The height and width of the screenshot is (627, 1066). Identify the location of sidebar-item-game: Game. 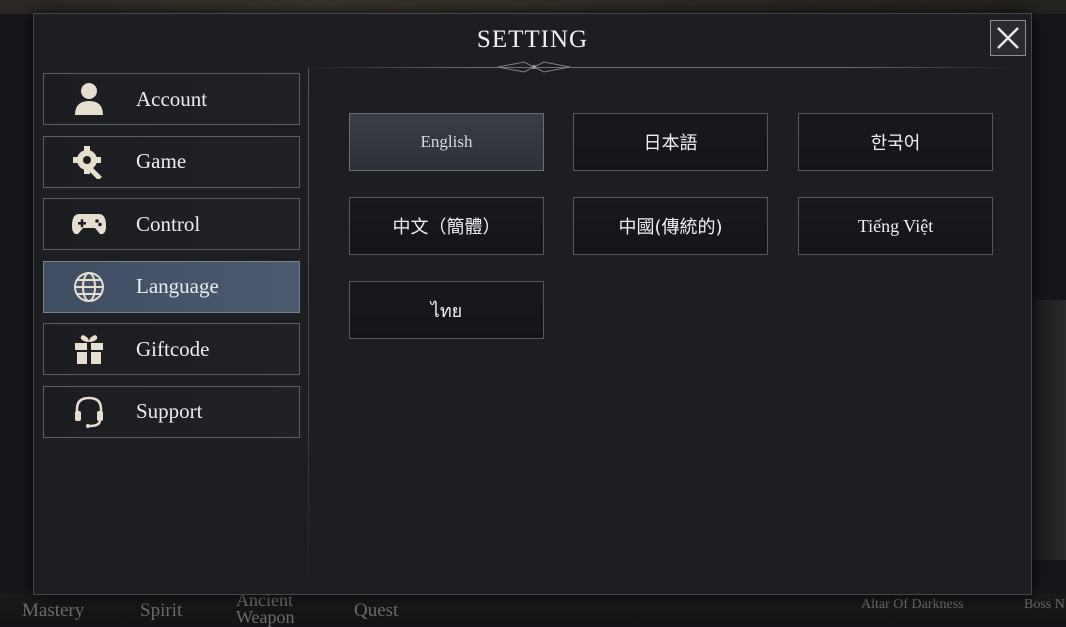
(171, 161).